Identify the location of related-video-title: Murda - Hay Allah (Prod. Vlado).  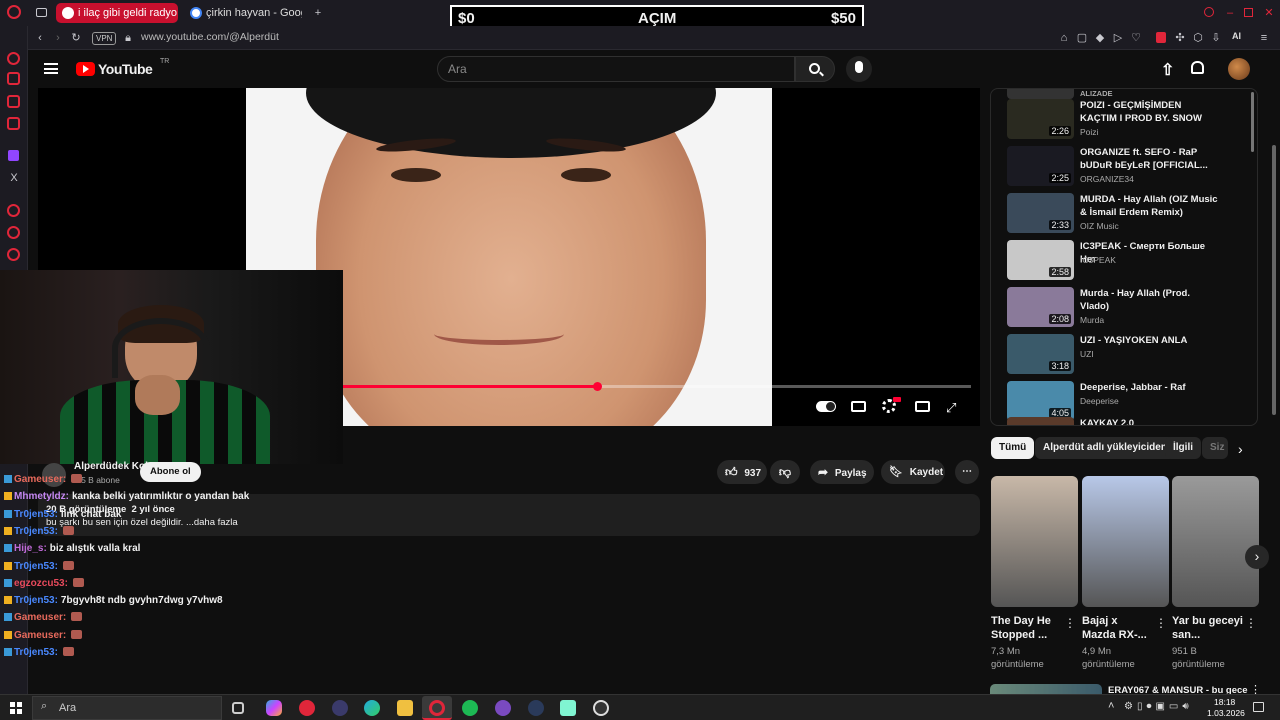
(1150, 300).